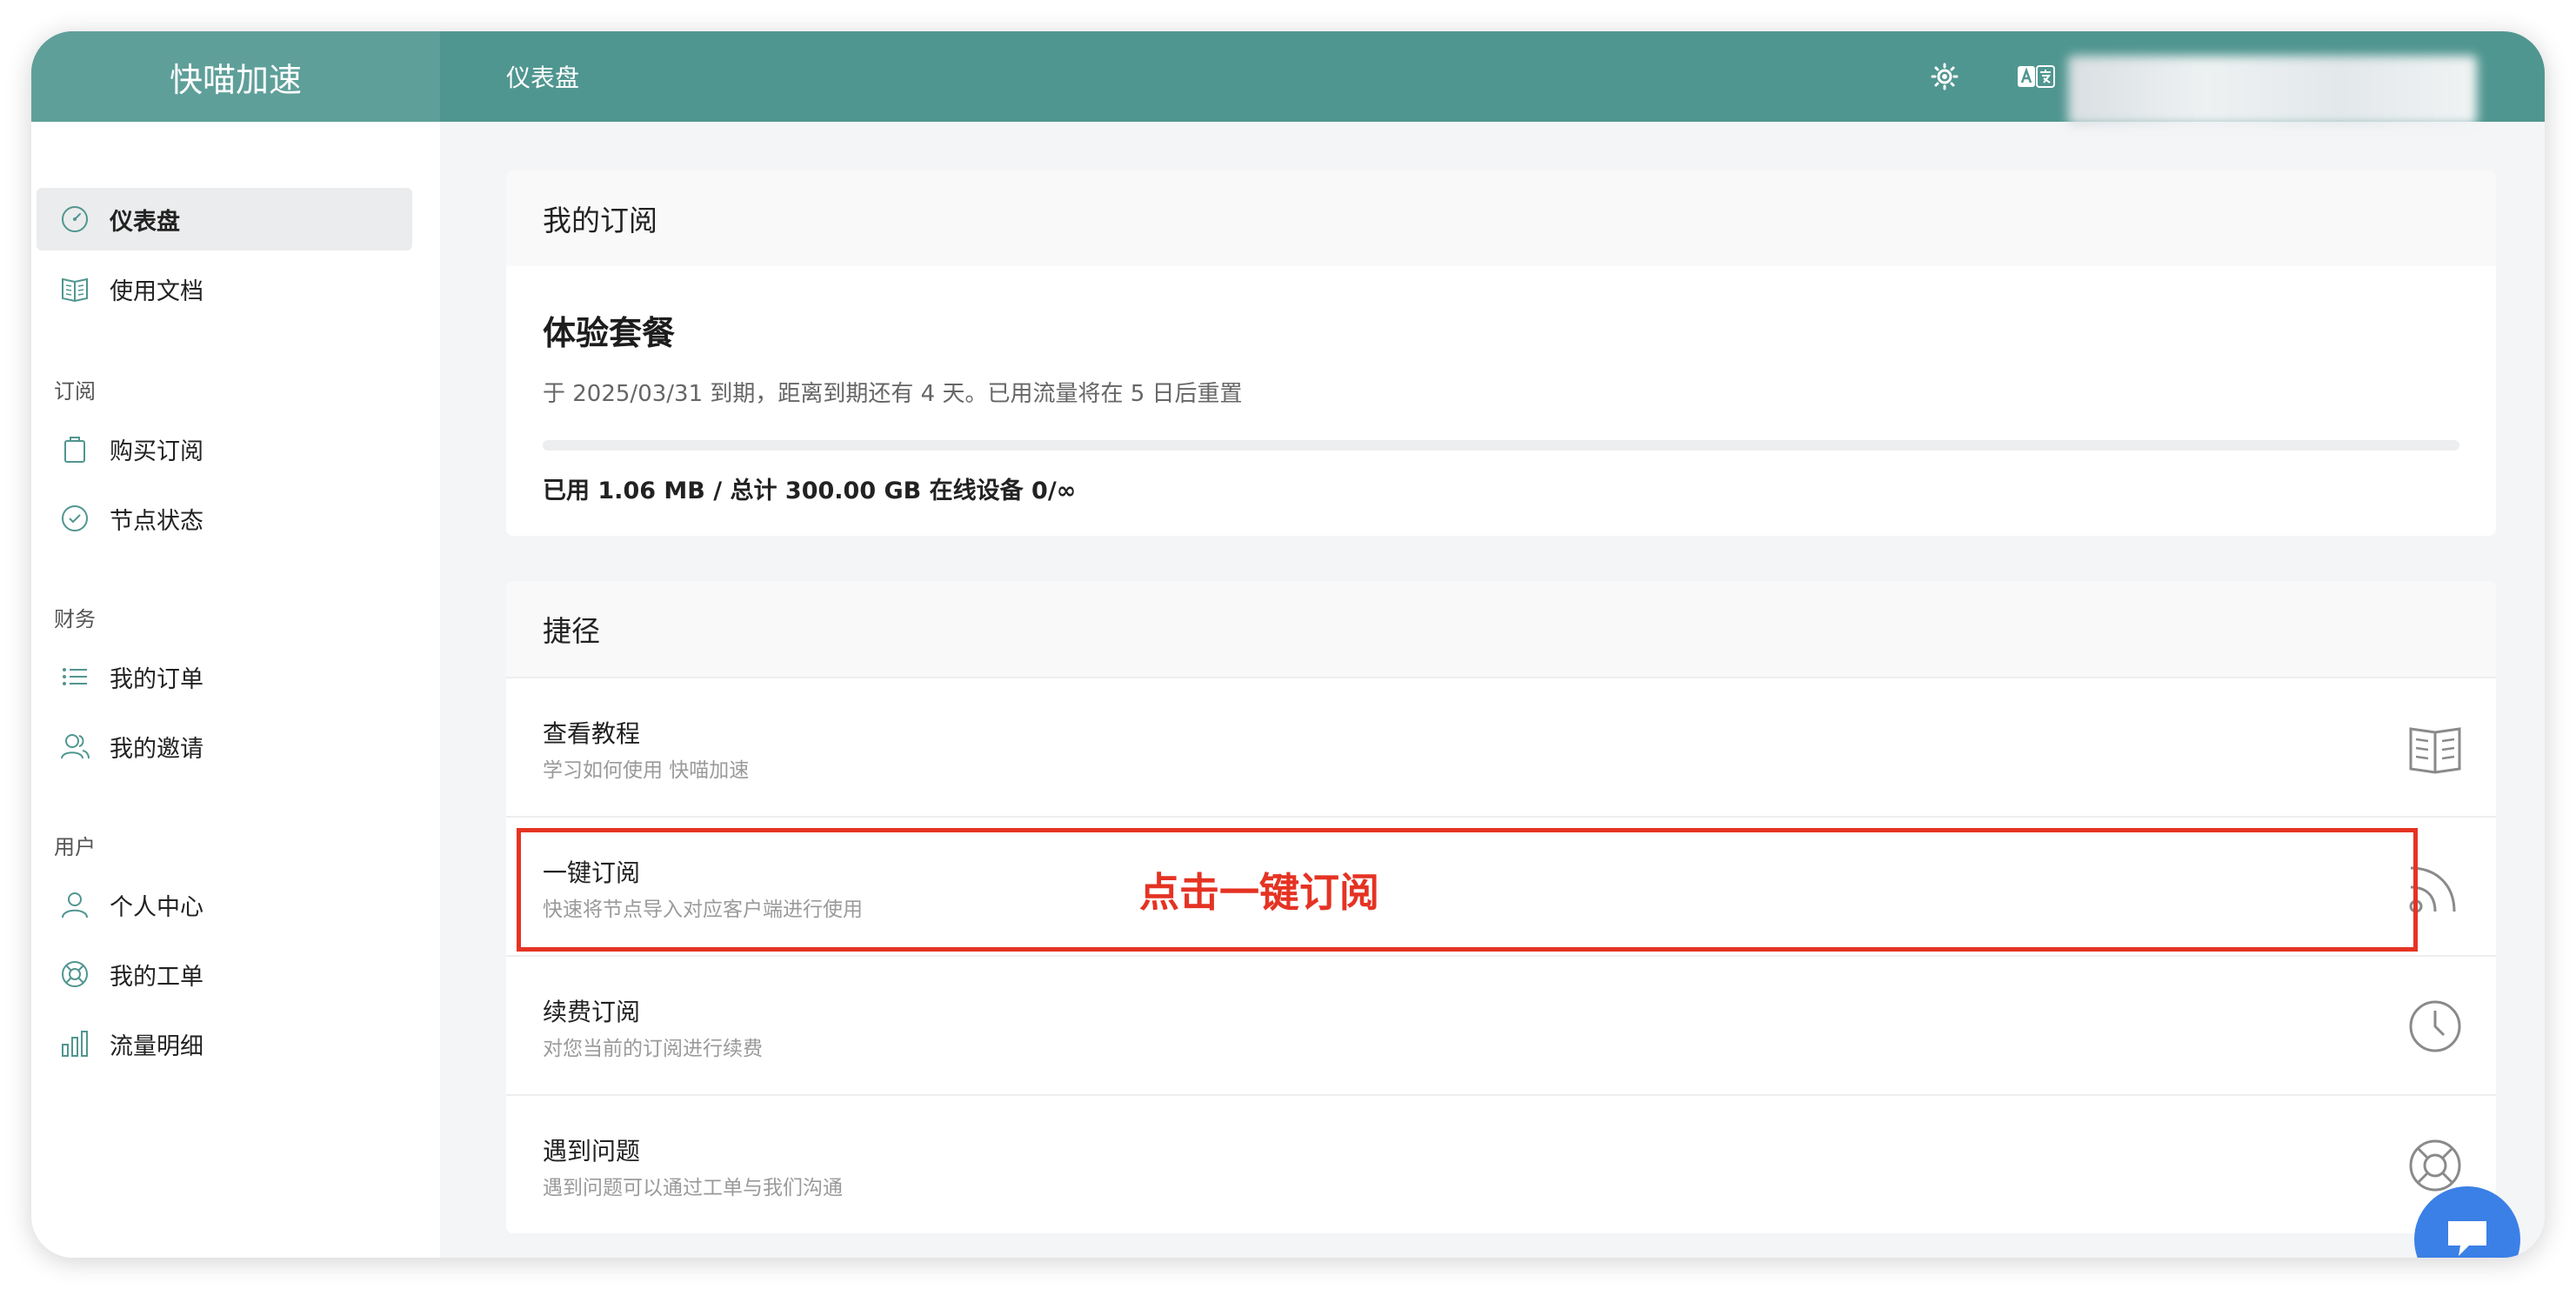 This screenshot has height=1289, width=2576. What do you see at coordinates (810, 491) in the screenshot?
I see `traffic-usage-text: 已用 1.06 MB / 总计 300.00 GB 在线设备 0/∞` at bounding box center [810, 491].